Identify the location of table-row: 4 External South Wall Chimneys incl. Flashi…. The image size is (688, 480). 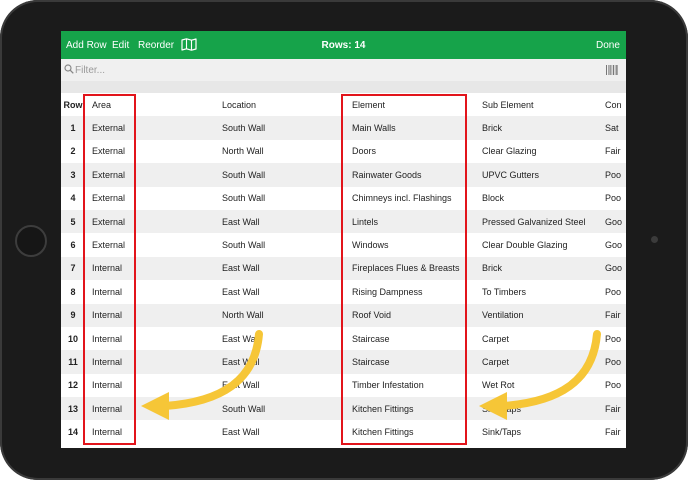
(343, 198).